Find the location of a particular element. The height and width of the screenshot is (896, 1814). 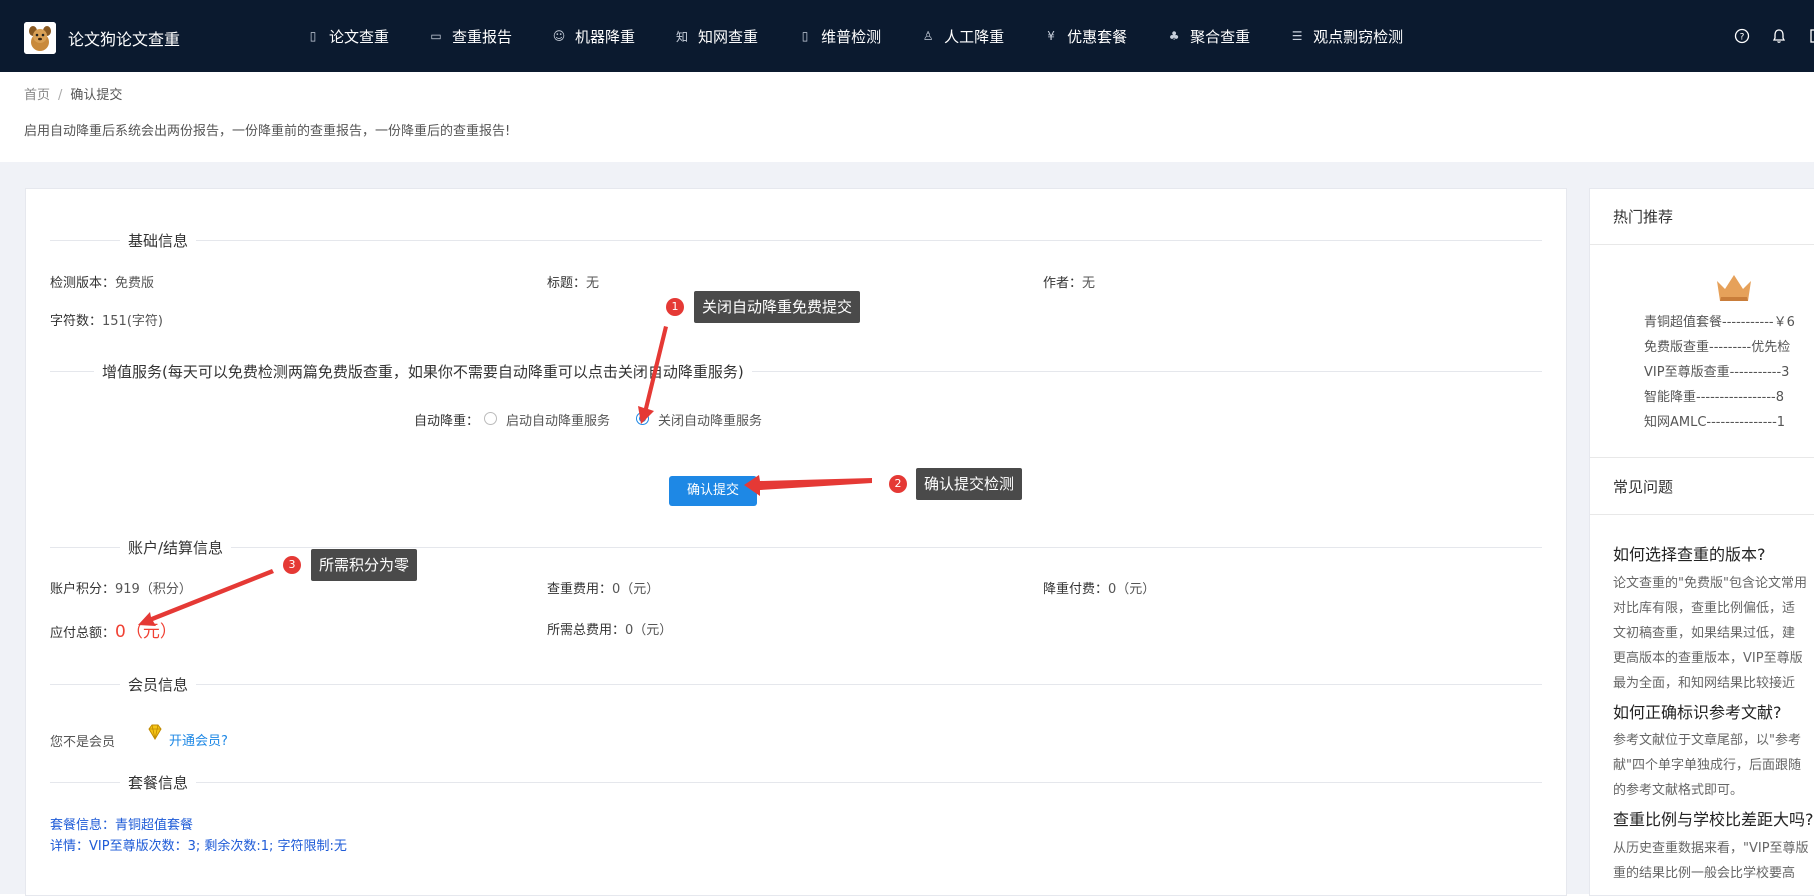

faq-question: 如何选择查重的版本? is located at coordinates (1689, 553).